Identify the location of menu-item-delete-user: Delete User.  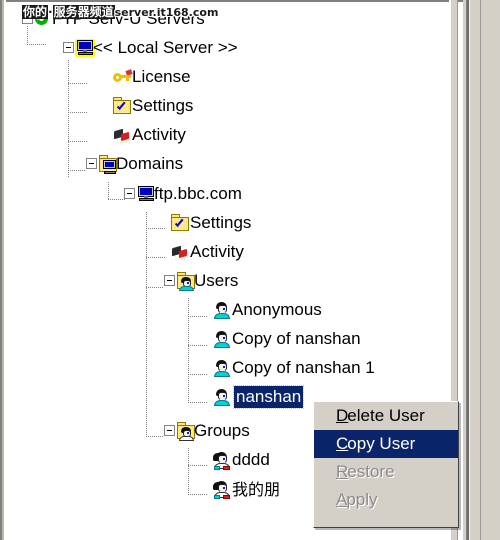
(386, 416).